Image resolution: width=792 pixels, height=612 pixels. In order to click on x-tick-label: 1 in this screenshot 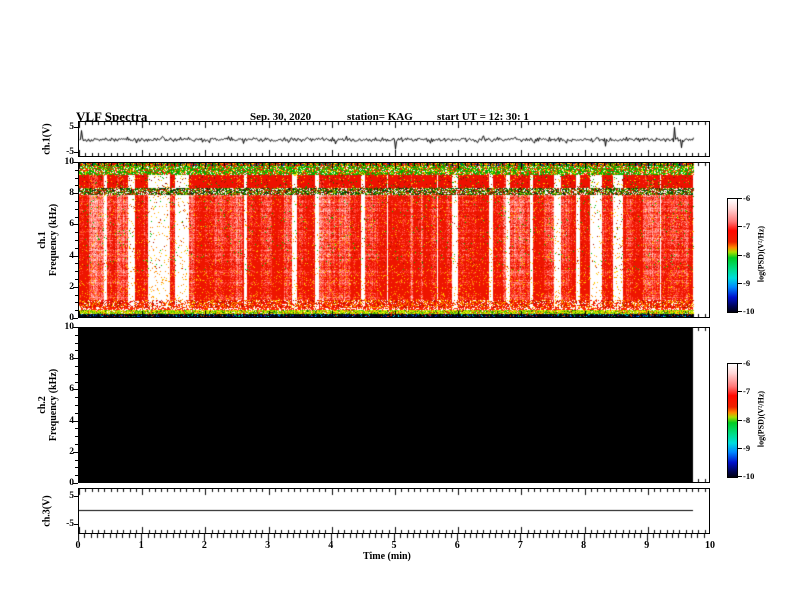, I will do `click(141, 545)`.